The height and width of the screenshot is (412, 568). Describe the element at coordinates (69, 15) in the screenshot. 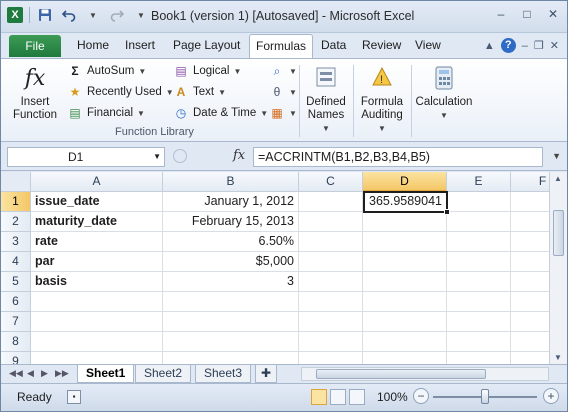

I see `undo-icon` at that location.